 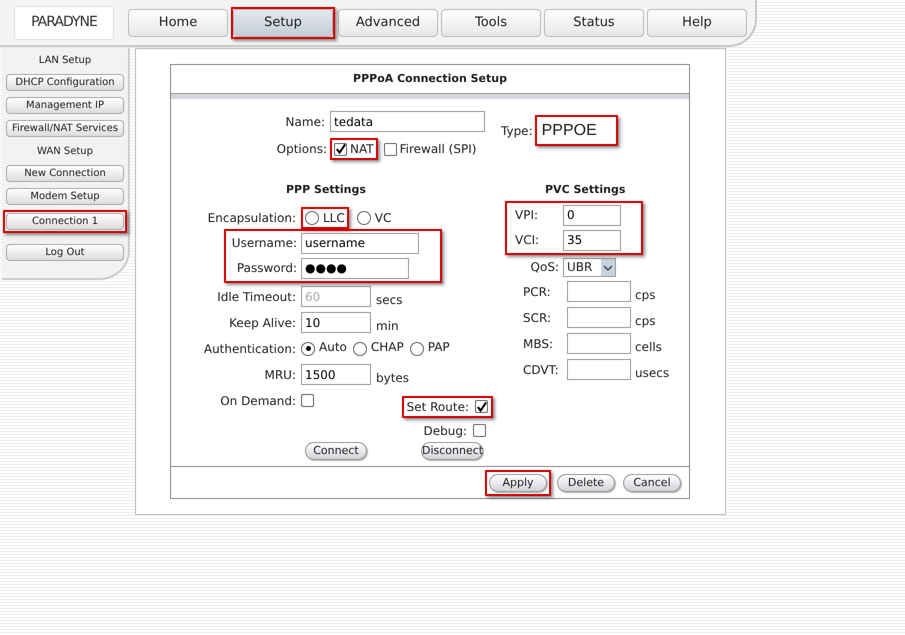 What do you see at coordinates (326, 190) in the screenshot?
I see `section-title: PPP Settings` at bounding box center [326, 190].